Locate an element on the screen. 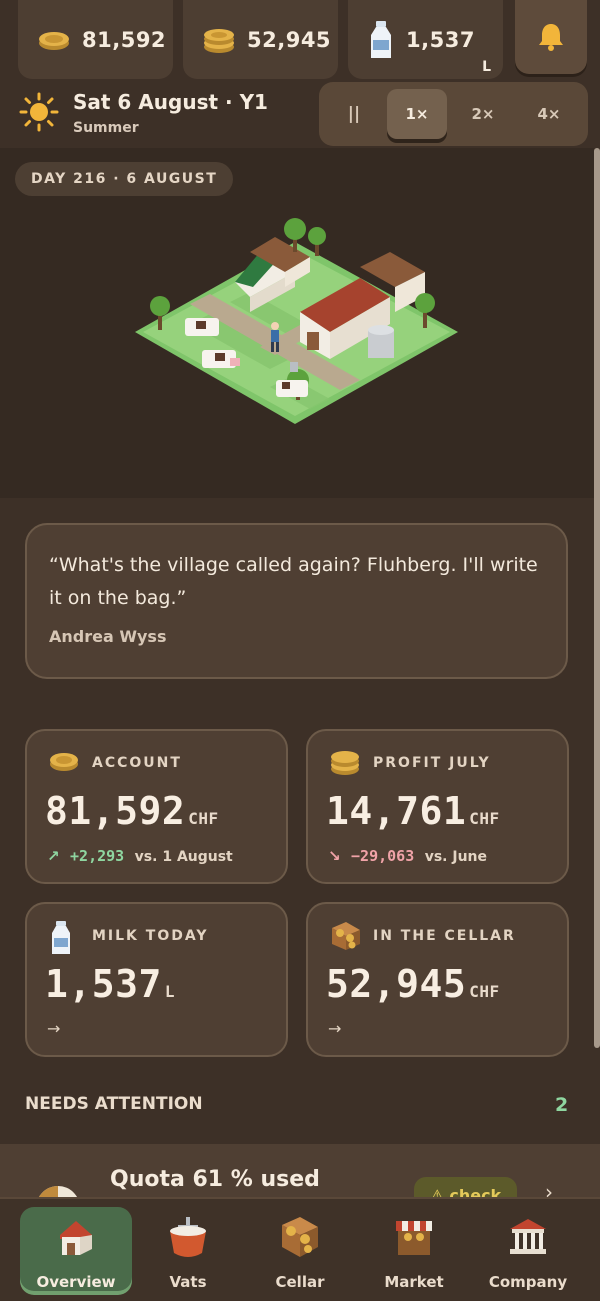 The width and height of the screenshot is (600, 1301). milk-card-unit: L is located at coordinates (170, 991).